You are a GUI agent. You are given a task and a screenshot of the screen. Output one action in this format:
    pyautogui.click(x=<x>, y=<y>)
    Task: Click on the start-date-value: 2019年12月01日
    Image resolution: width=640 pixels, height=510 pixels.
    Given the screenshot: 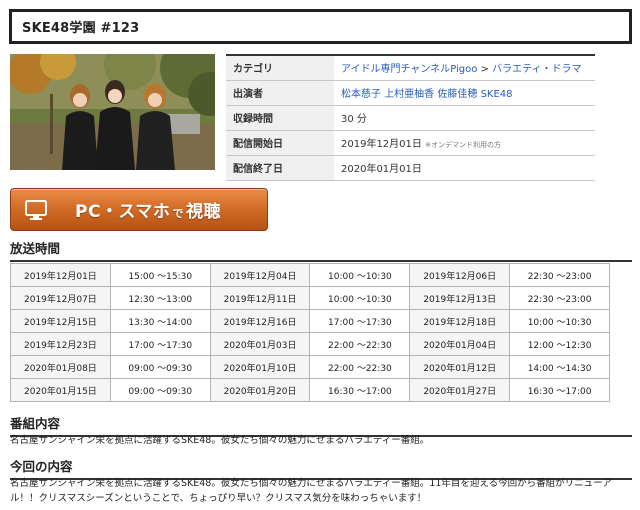 What is the action you would take?
    pyautogui.click(x=381, y=144)
    